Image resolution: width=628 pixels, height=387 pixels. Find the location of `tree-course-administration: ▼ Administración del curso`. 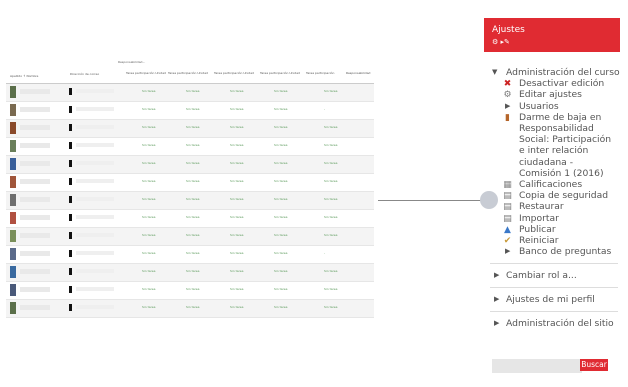

tree-course-administration: ▼ Administración del curso is located at coordinates (552, 72).